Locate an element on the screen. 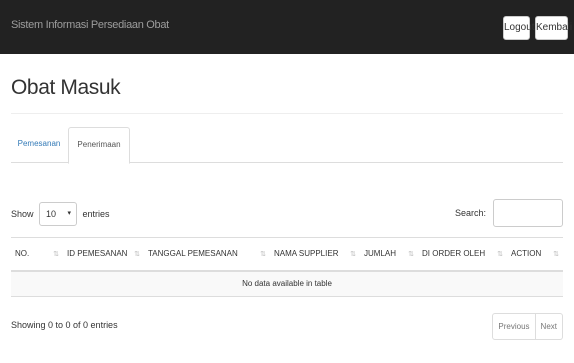 Image resolution: width=574 pixels, height=363 pixels. tab-pemesanan: Pemesanan is located at coordinates (39, 145).